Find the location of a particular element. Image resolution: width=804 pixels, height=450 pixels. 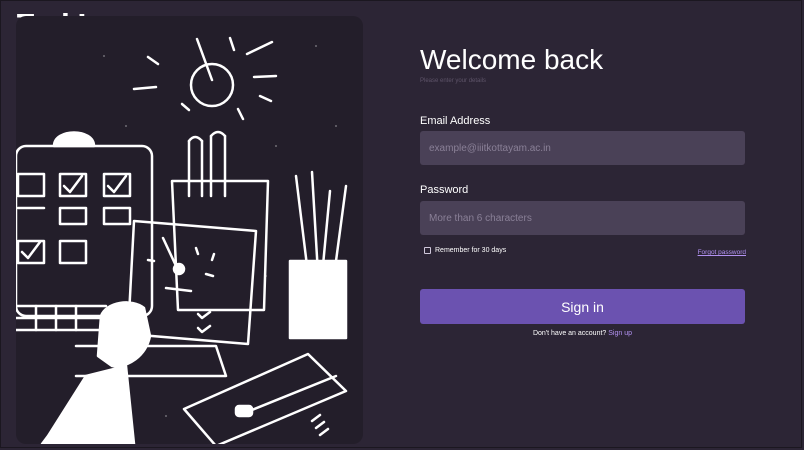

page-subtitle: Please enter your details is located at coordinates (453, 81).